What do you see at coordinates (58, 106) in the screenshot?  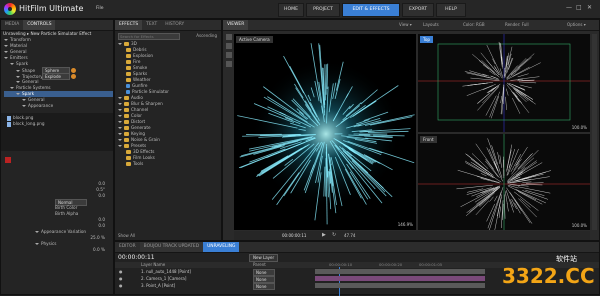 I see `tree-item: Appearance` at bounding box center [58, 106].